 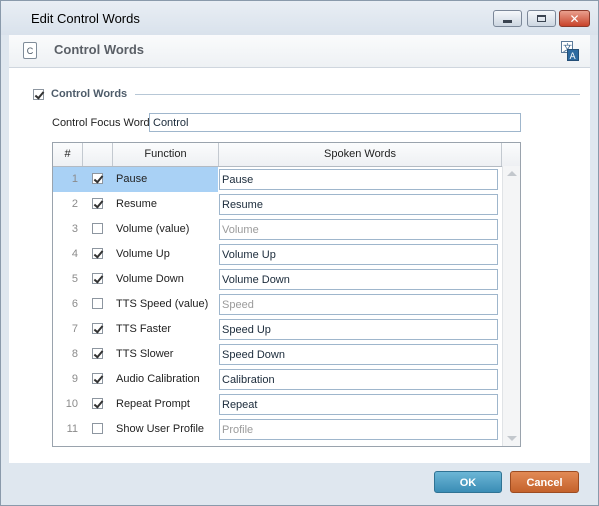 I want to click on grid-header: # Function Spoken Words, so click(x=286, y=155).